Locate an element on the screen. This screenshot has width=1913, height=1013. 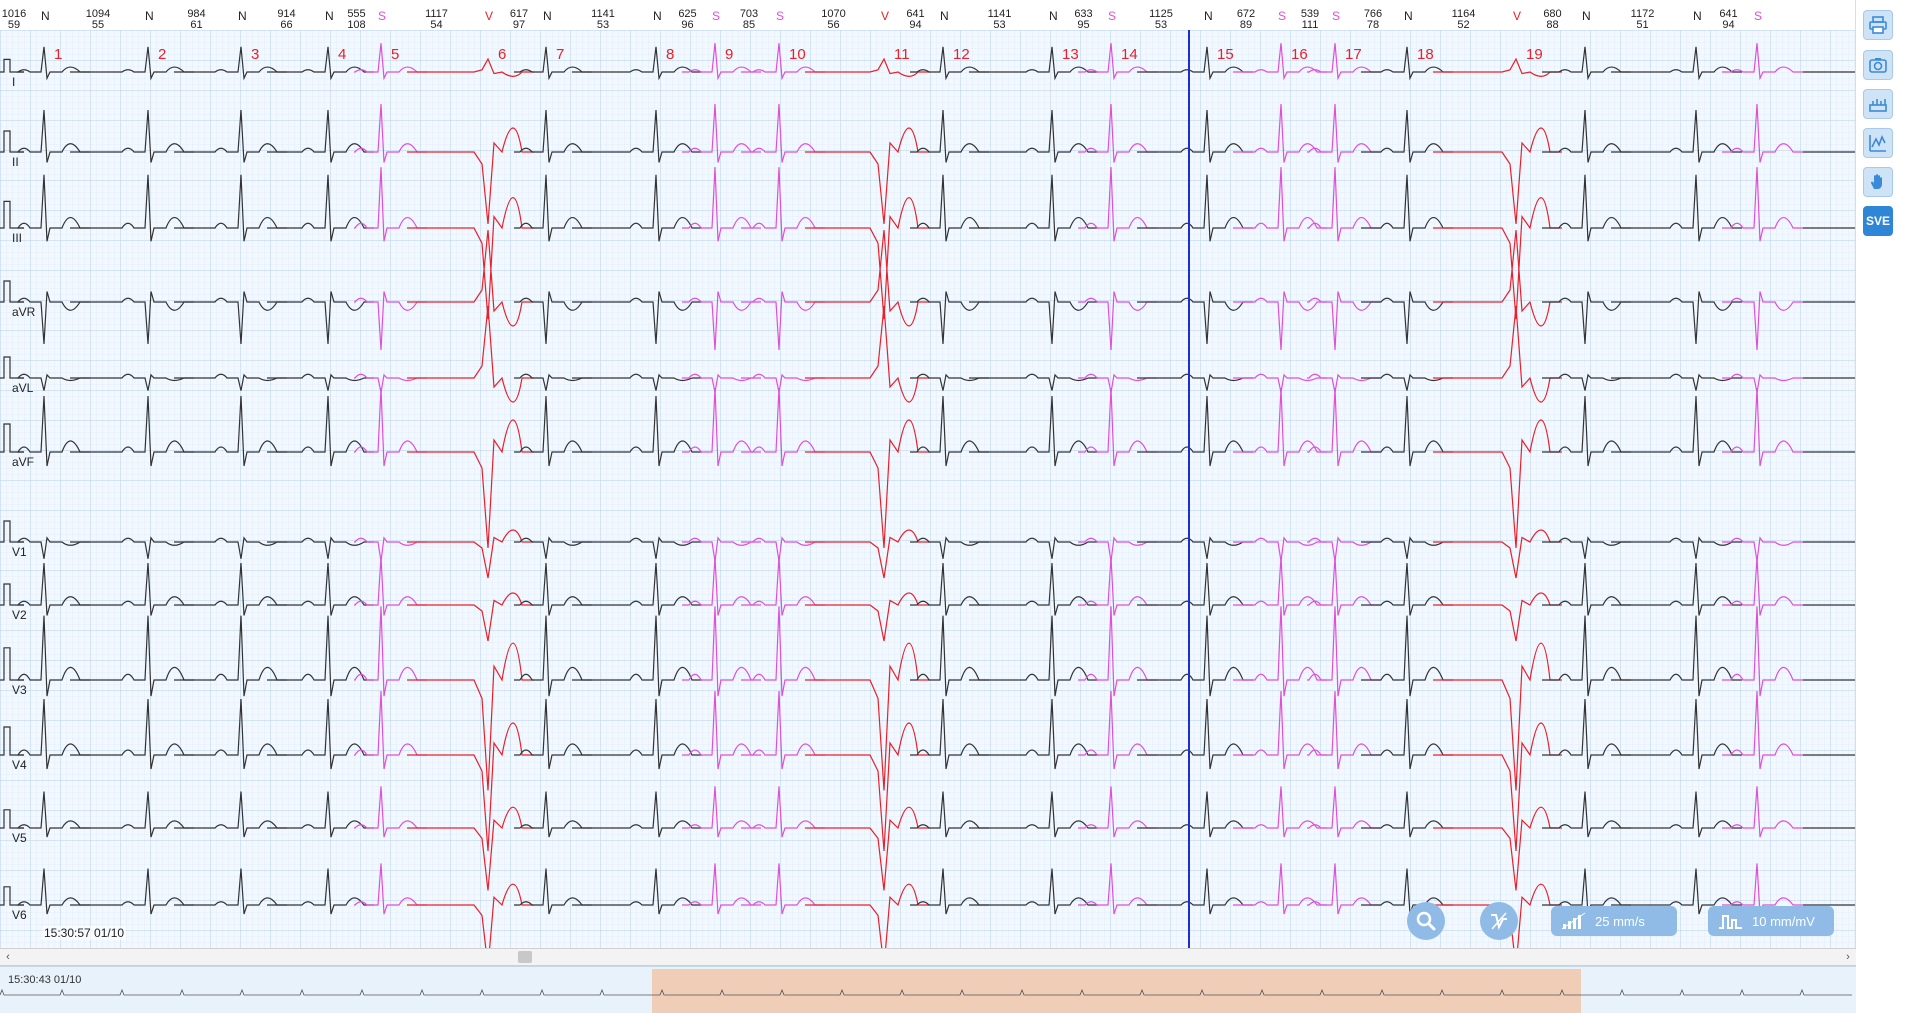
lead-label-v5: V5 is located at coordinates (19, 838).